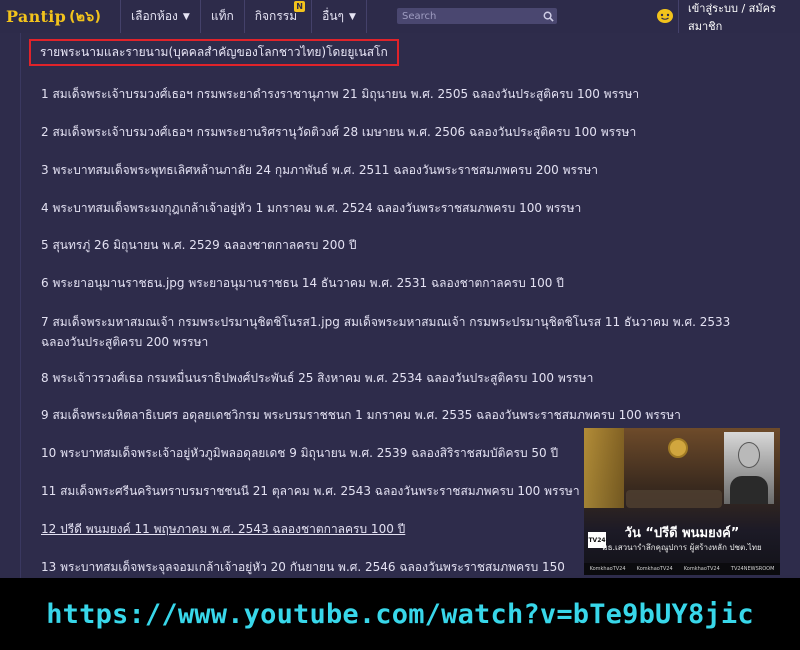  Describe the element at coordinates (678, 448) in the screenshot. I see `emblem-icon` at that location.